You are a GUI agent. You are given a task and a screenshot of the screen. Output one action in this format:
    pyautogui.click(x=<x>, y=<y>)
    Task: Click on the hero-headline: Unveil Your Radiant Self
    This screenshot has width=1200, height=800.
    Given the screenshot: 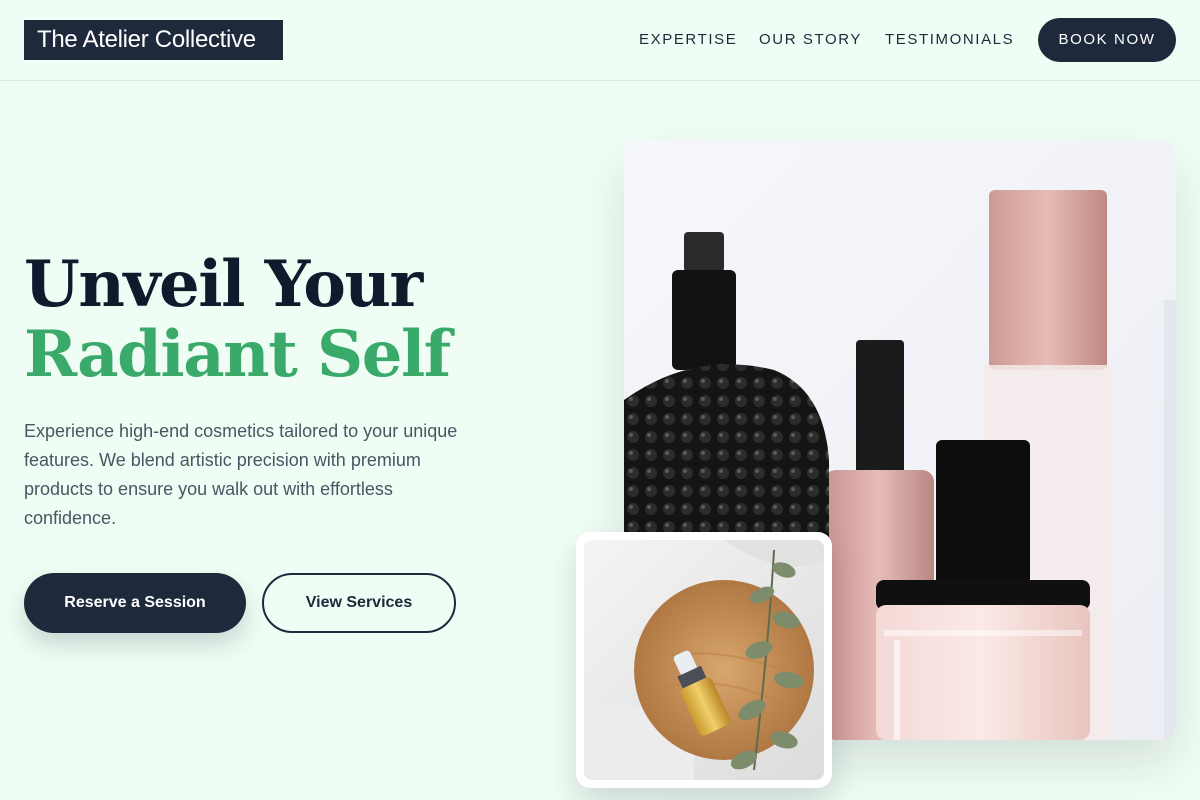 What is the action you would take?
    pyautogui.click(x=237, y=319)
    